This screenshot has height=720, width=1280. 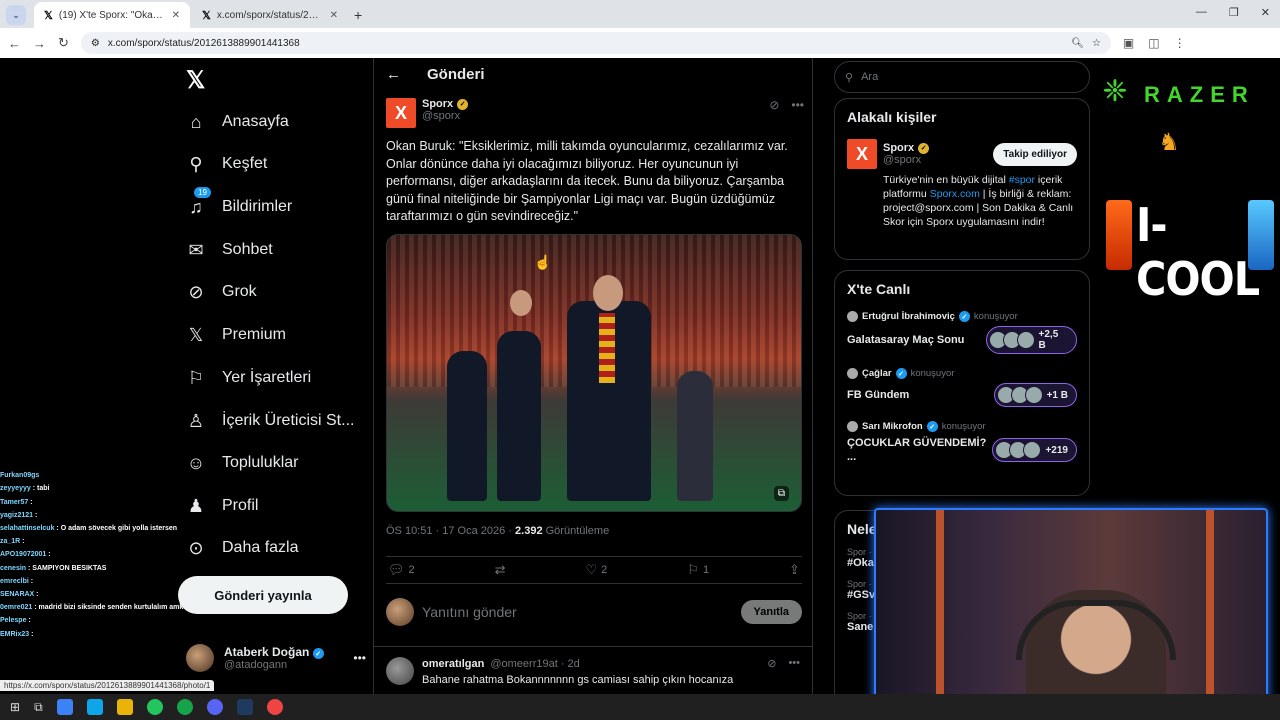 I want to click on reply-button: 💬︎ 2, so click(x=401, y=570).